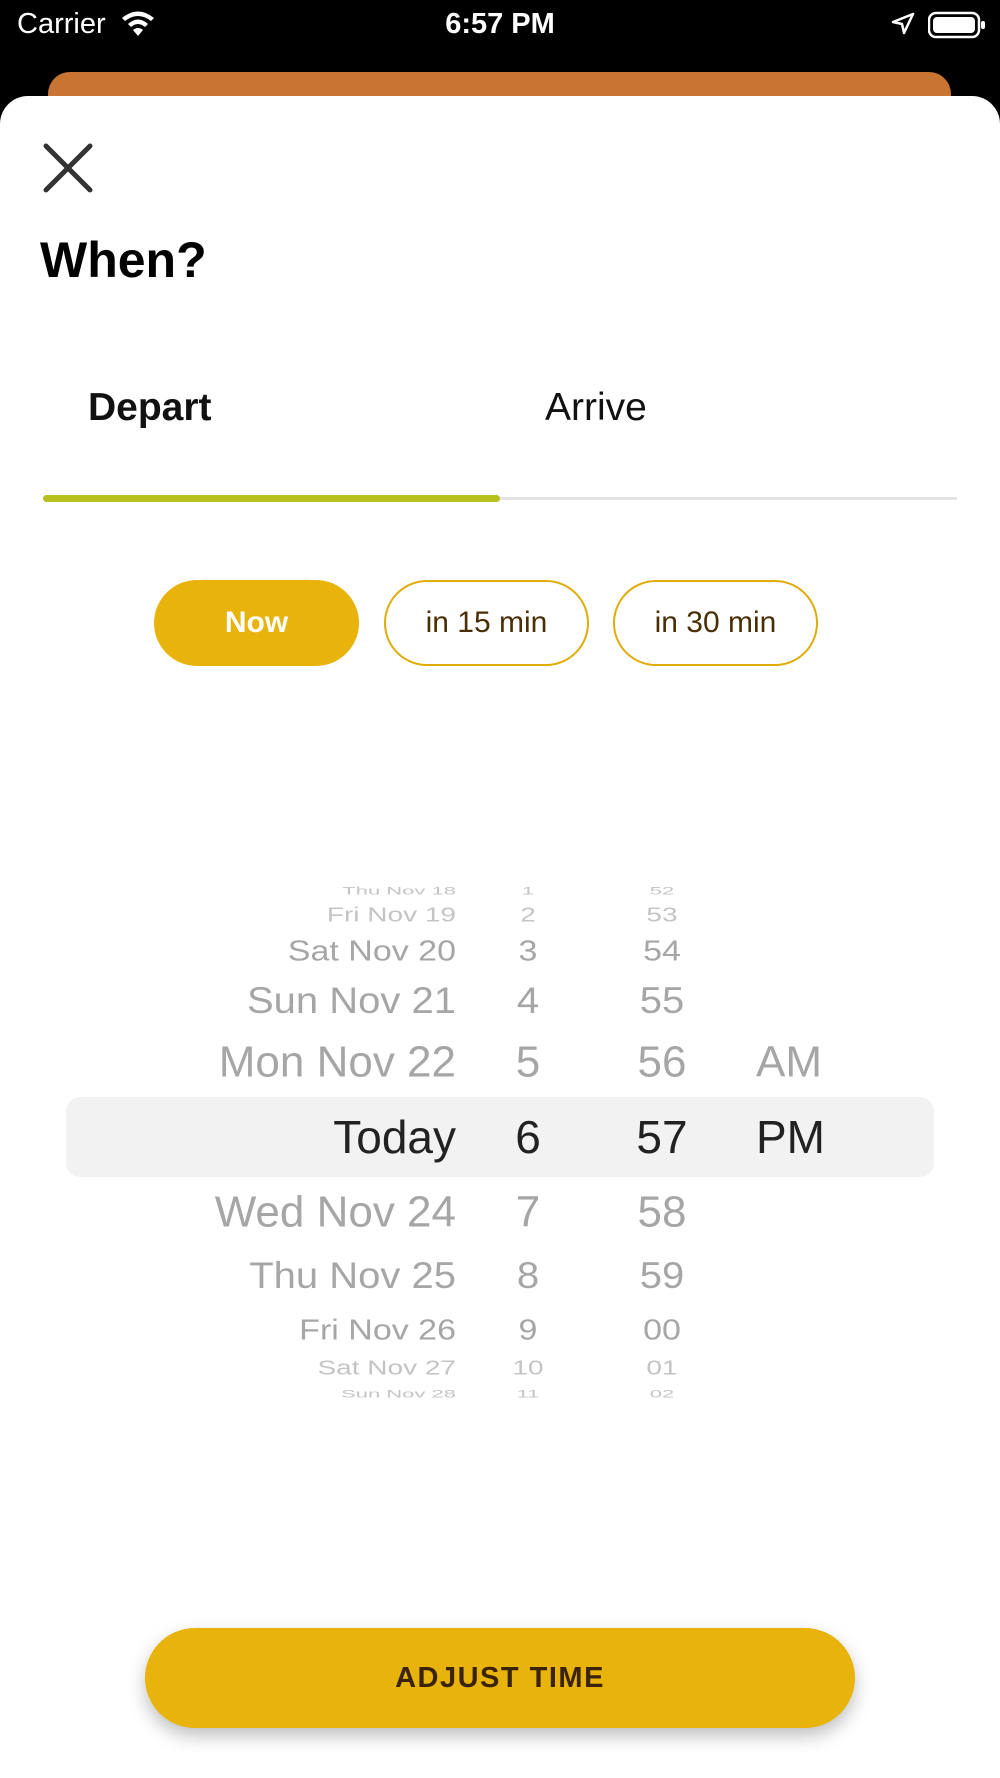  I want to click on close-icon, so click(68, 168).